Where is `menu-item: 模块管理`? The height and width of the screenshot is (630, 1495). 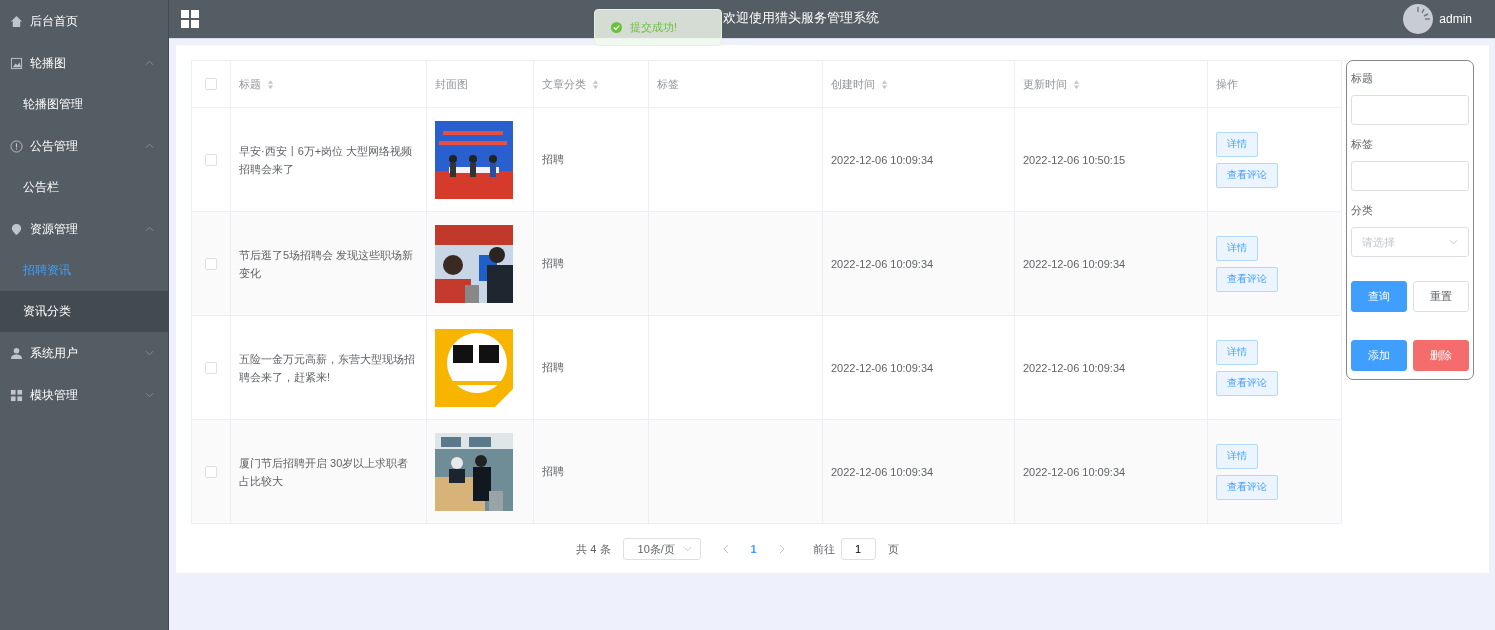
menu-item: 模块管理 is located at coordinates (84, 395).